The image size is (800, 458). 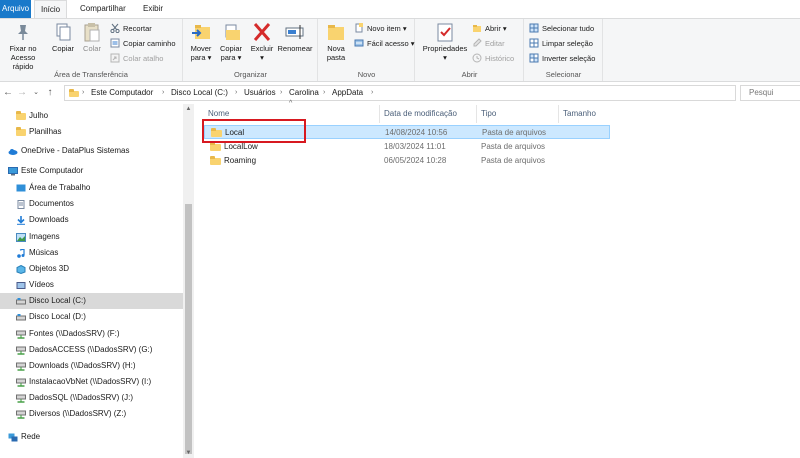 I want to click on sidebar-item: Diversos (\\DadosSRV) (Z:), so click(x=91, y=414).